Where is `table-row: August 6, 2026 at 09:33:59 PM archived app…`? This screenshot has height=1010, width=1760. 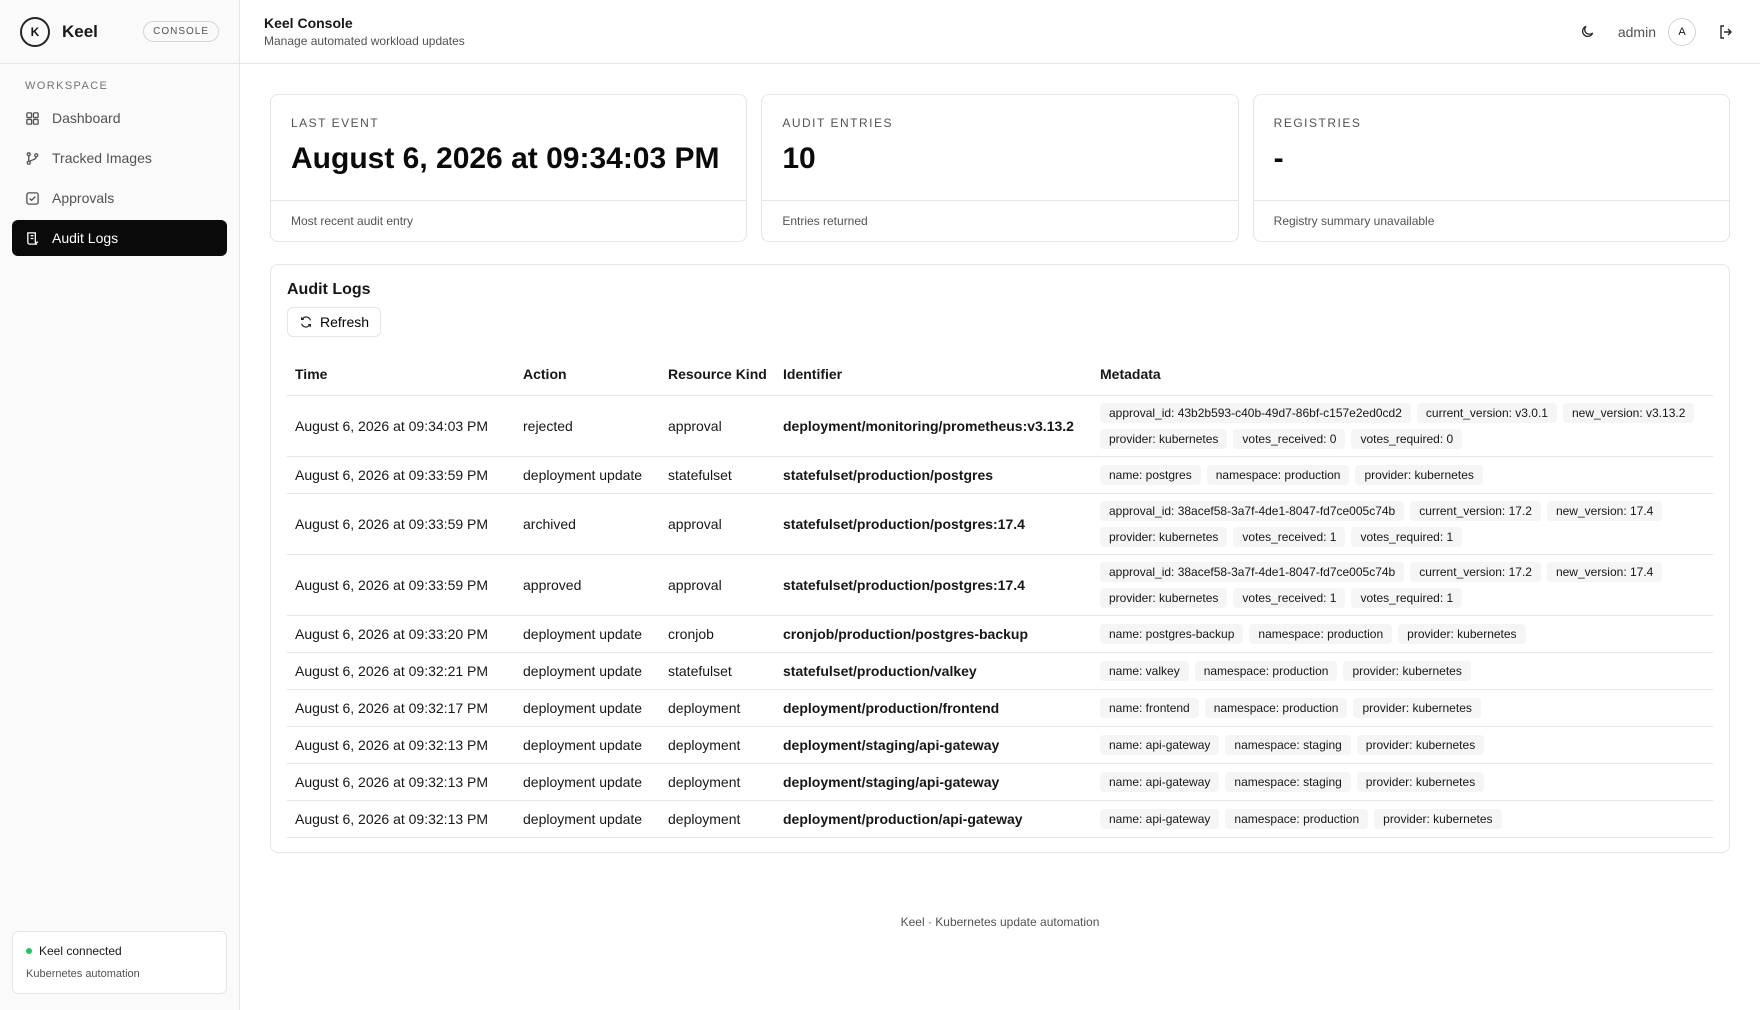 table-row: August 6, 2026 at 09:33:59 PM archived app… is located at coordinates (1000, 524).